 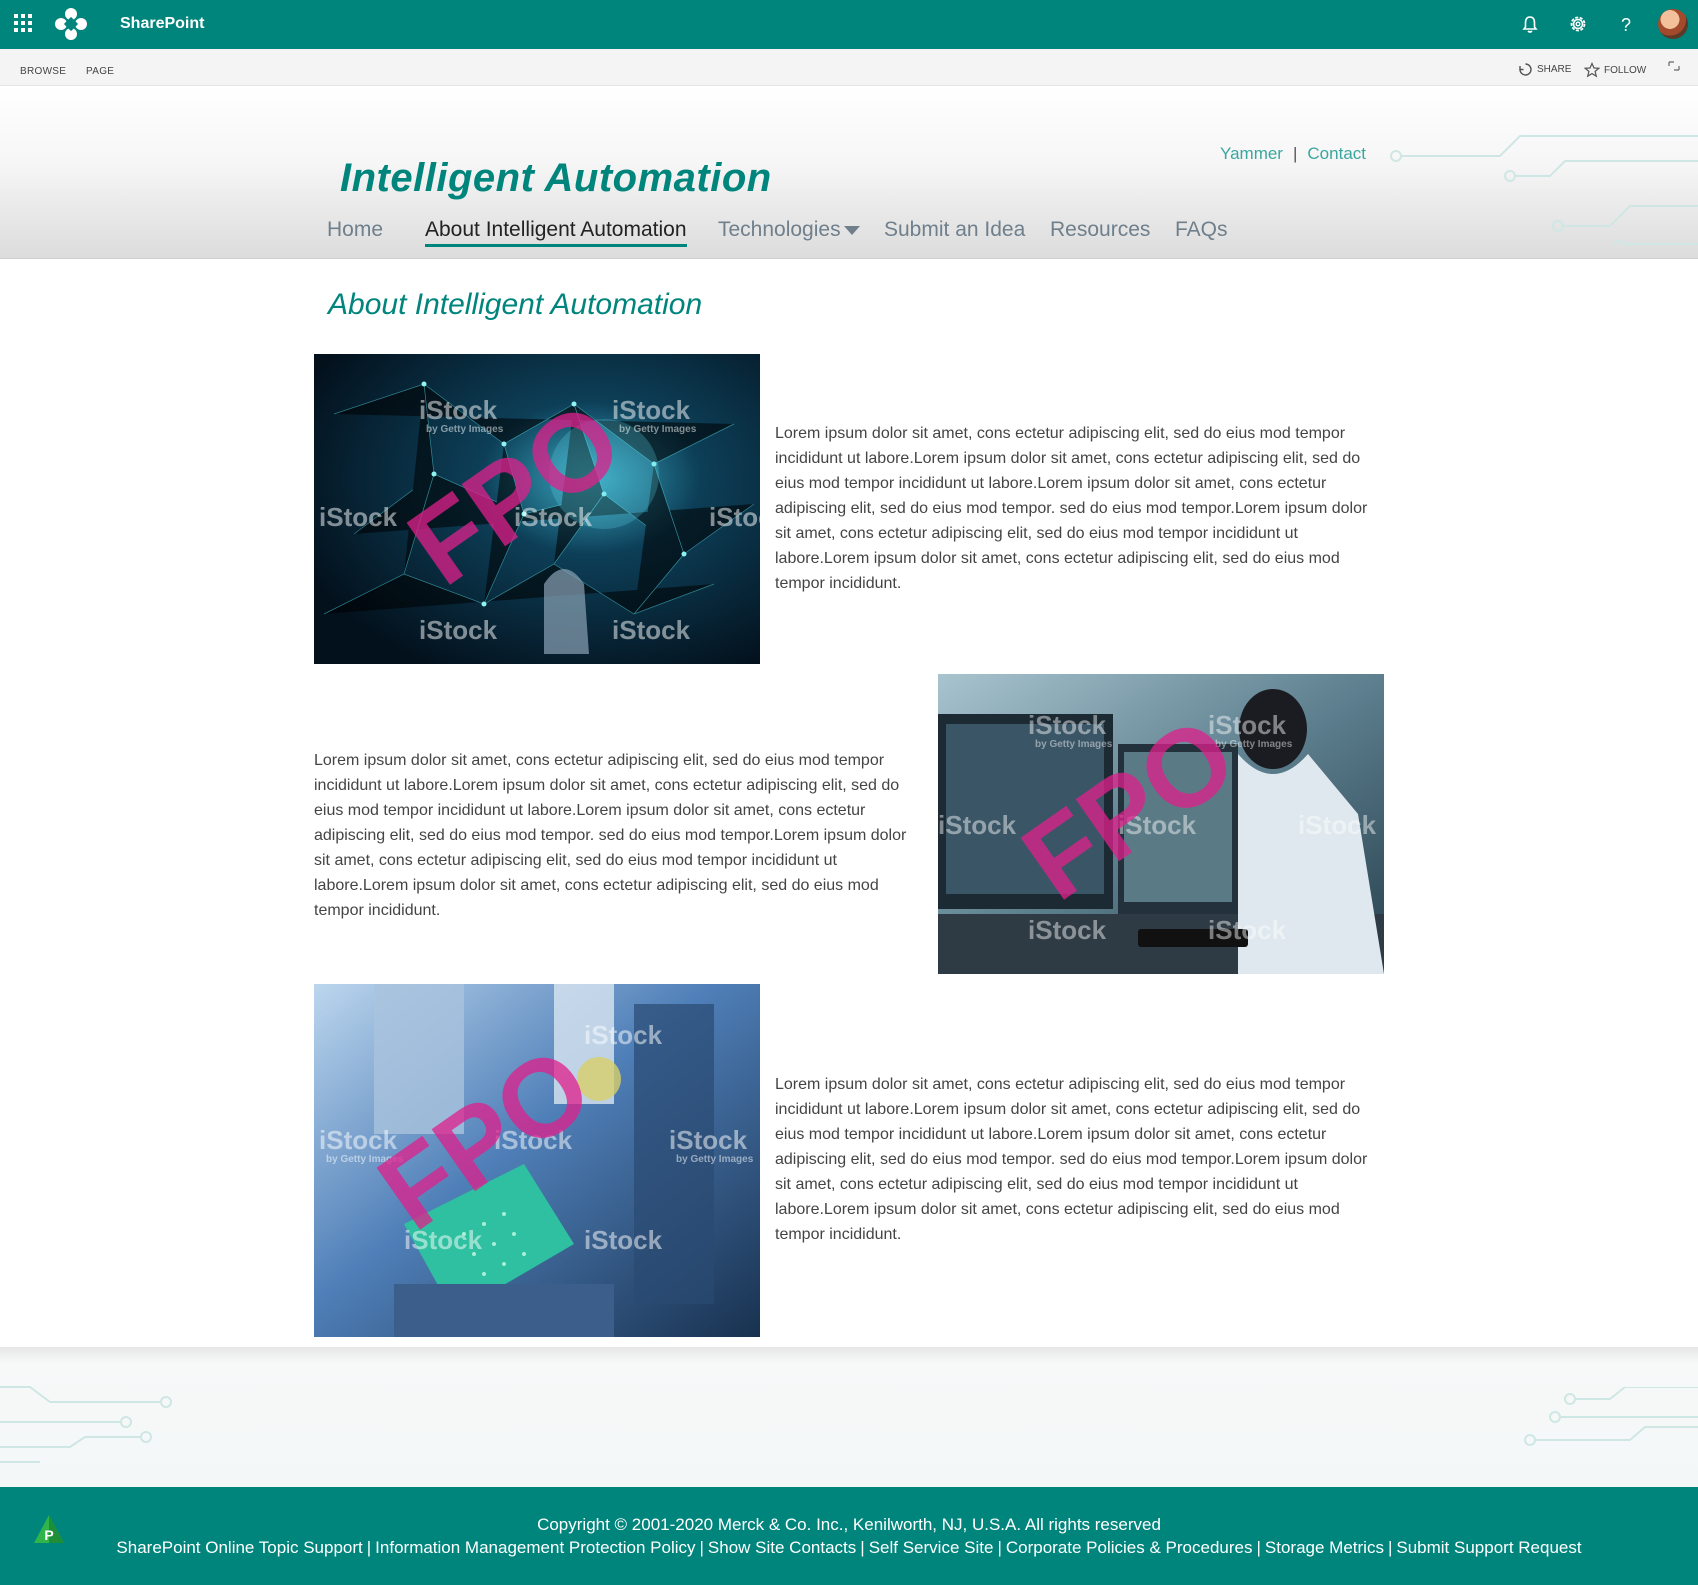 What do you see at coordinates (355, 230) in the screenshot?
I see `nav-home: Home` at bounding box center [355, 230].